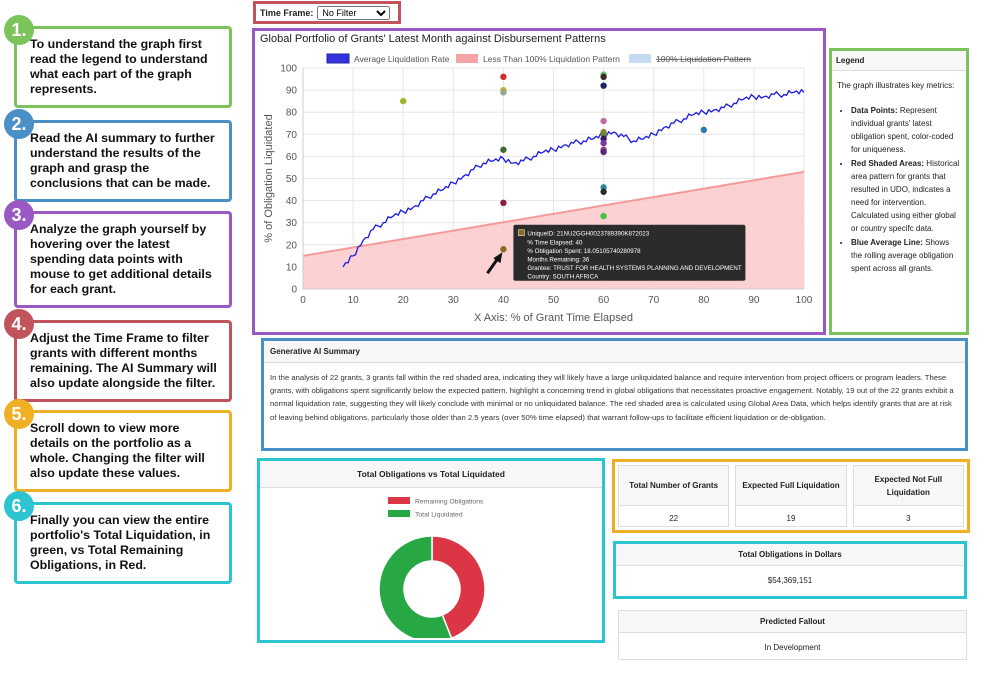 The width and height of the screenshot is (995, 686). I want to click on tooltip-swatch, so click(521, 232).